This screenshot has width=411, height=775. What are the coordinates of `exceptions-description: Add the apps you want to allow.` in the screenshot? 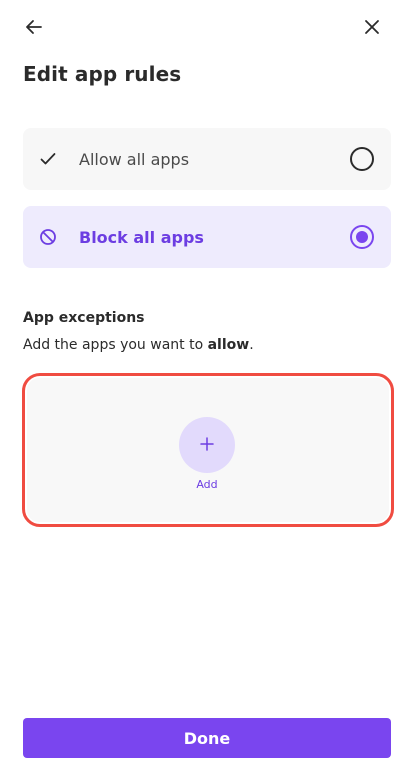 It's located at (138, 345).